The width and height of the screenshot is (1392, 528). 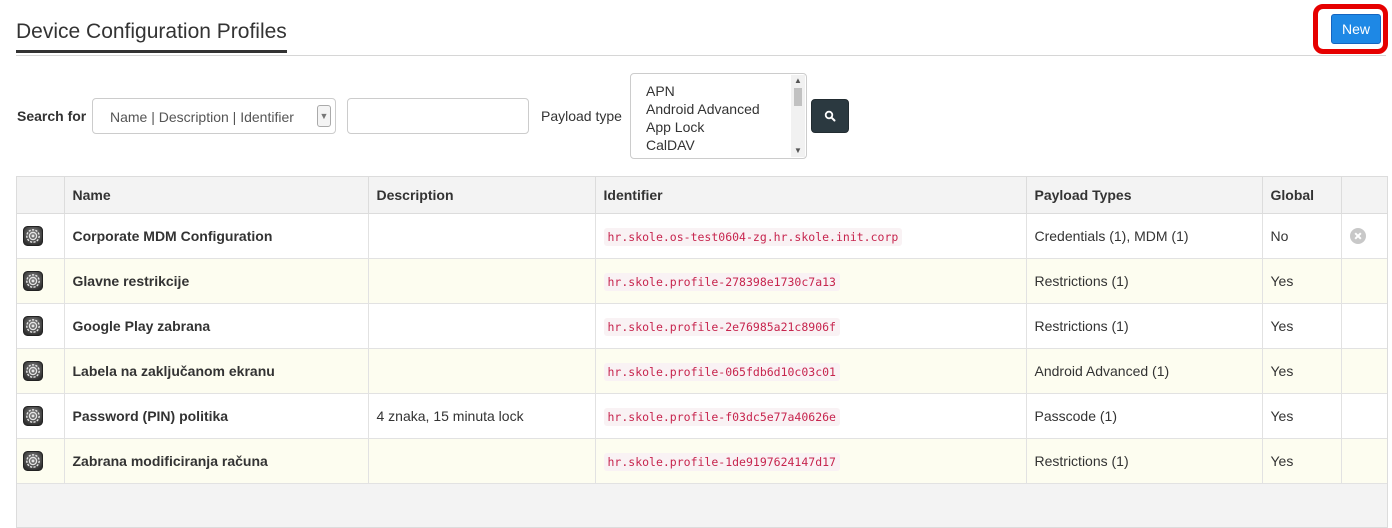 I want to click on profile-identifier-cell: hr.skole.profile-f03dc5e77a40626e, so click(x=810, y=416).